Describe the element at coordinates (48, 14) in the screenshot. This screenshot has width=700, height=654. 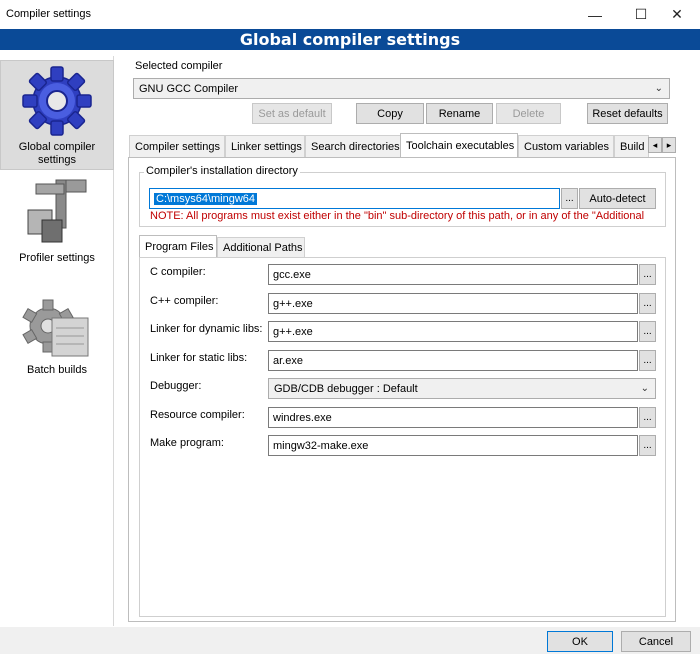
I see `window-title: Compiler settings` at that location.